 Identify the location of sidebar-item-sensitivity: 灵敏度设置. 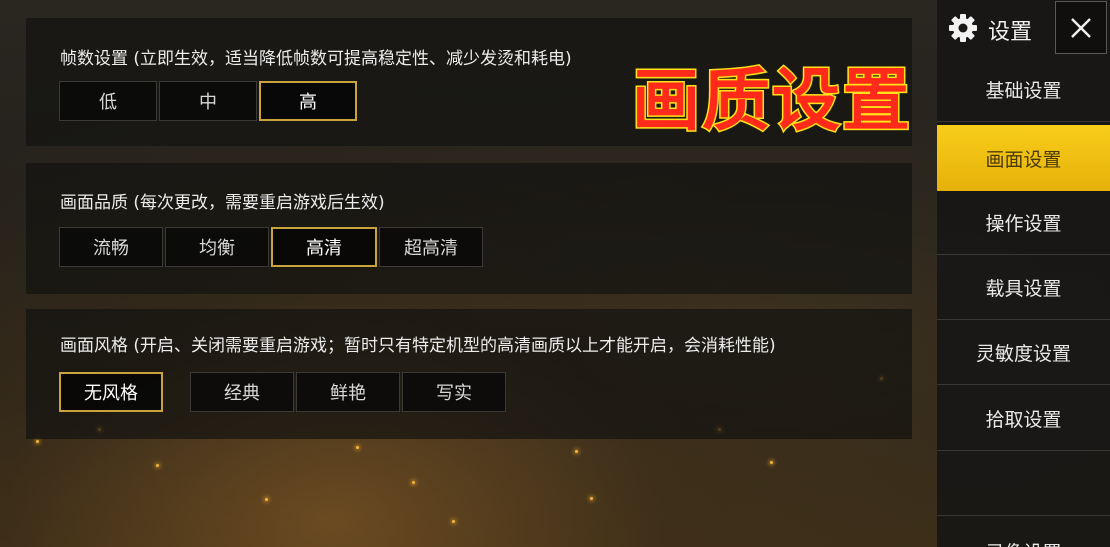
(1023, 353).